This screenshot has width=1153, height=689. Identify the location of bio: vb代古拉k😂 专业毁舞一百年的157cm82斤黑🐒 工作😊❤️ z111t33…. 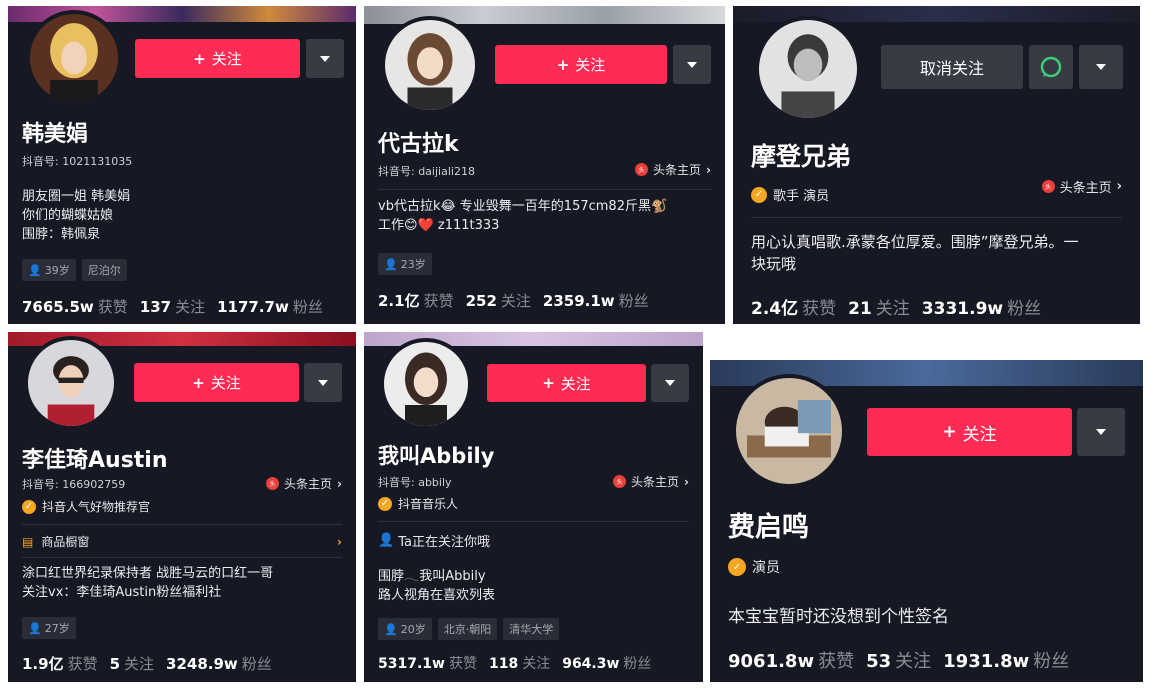
(545, 217).